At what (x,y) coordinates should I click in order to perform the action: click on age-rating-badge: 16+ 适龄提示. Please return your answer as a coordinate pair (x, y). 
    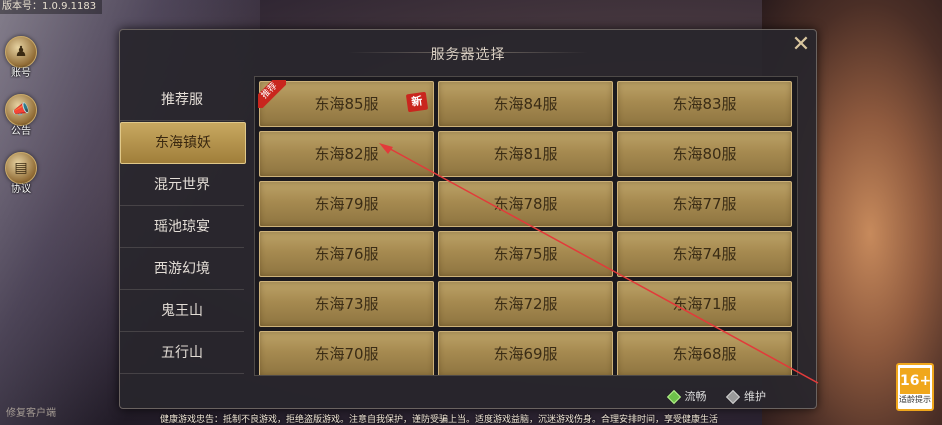
    Looking at the image, I should click on (915, 387).